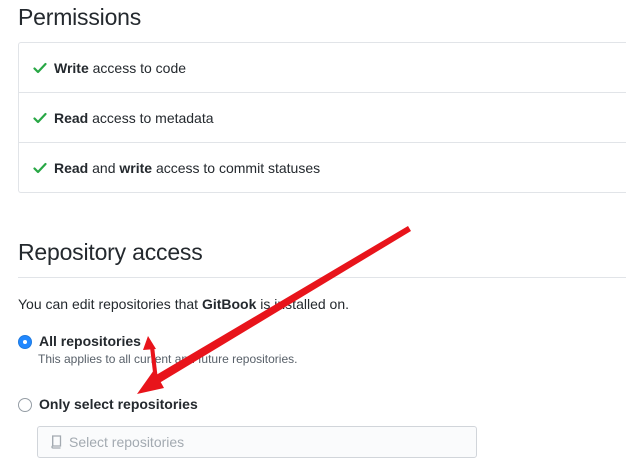  Describe the element at coordinates (322, 277) in the screenshot. I see `section-divider` at that location.